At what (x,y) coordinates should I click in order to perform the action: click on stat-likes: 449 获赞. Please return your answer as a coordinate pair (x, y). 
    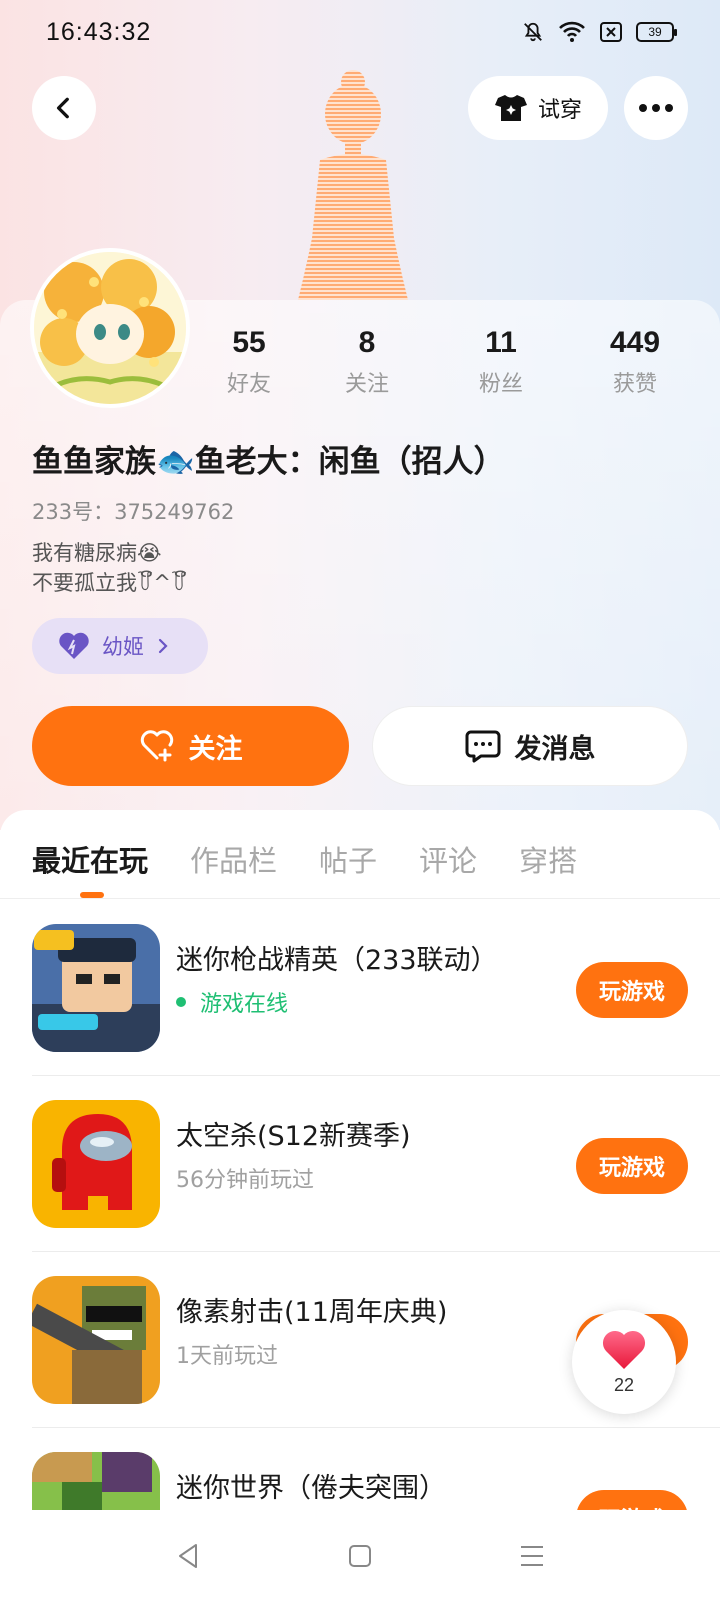
    Looking at the image, I should click on (635, 362).